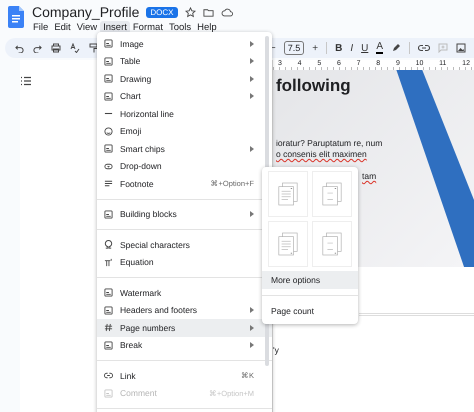 The image size is (474, 412). What do you see at coordinates (396, 48) in the screenshot?
I see `highlighter-icon` at bounding box center [396, 48].